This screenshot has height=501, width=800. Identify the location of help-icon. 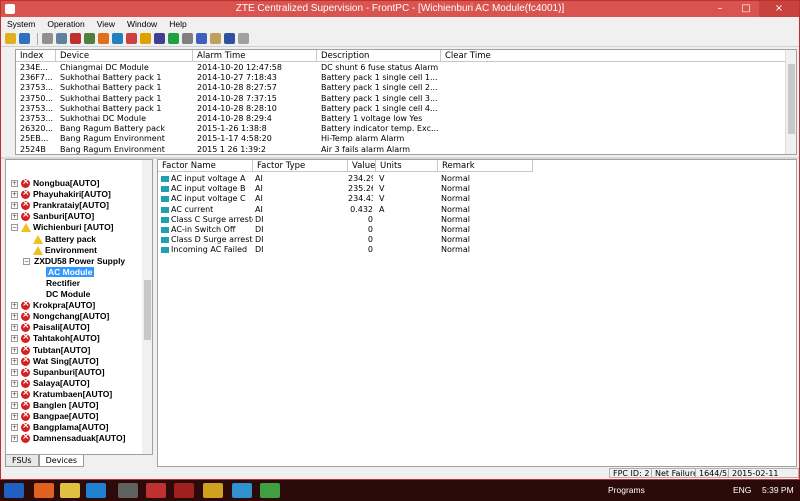
(229, 38).